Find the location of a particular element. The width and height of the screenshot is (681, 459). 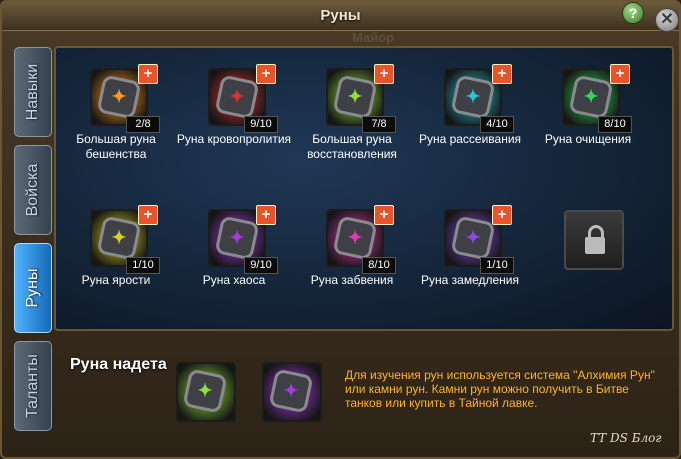

tab-runes: Руны is located at coordinates (33, 288).